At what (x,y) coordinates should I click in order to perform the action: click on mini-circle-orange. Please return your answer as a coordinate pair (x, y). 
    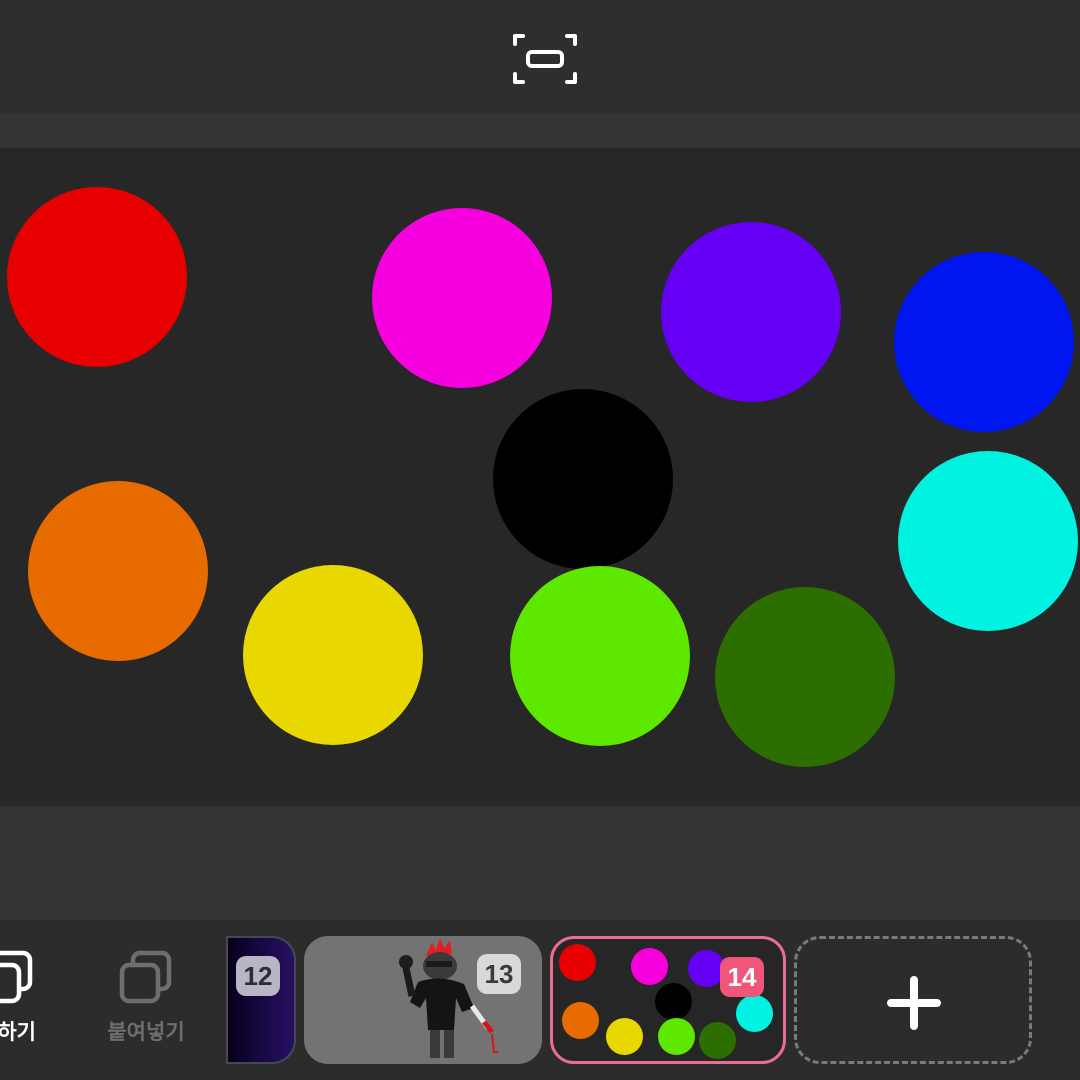
    Looking at the image, I should click on (580, 1020).